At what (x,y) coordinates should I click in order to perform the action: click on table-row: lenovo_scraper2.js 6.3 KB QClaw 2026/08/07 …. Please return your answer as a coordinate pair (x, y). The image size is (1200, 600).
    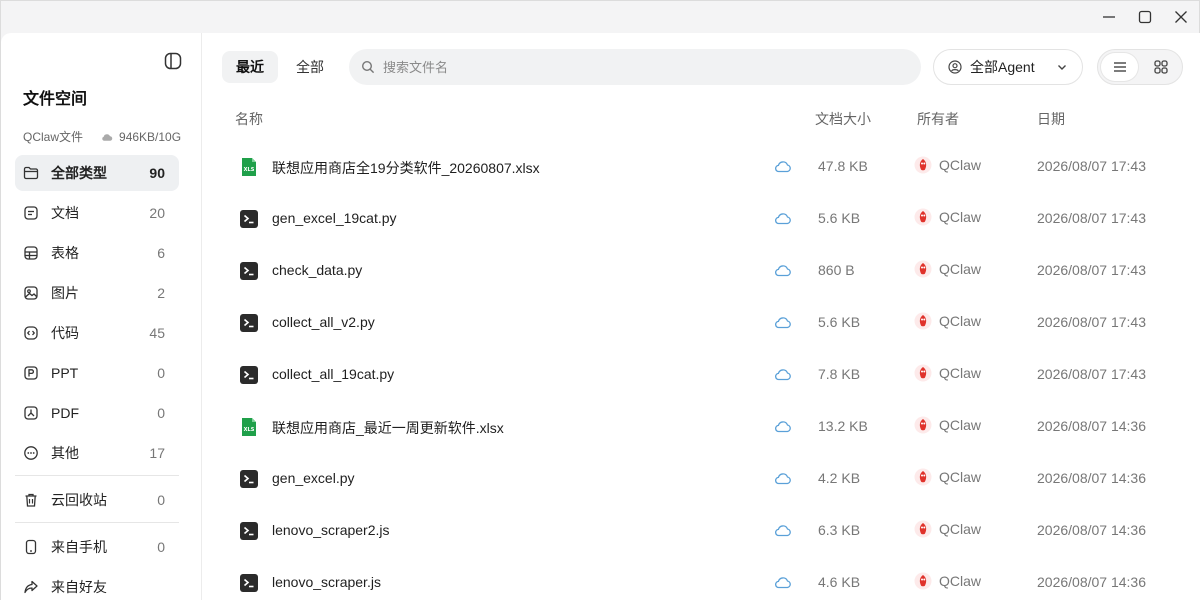
    Looking at the image, I should click on (701, 531).